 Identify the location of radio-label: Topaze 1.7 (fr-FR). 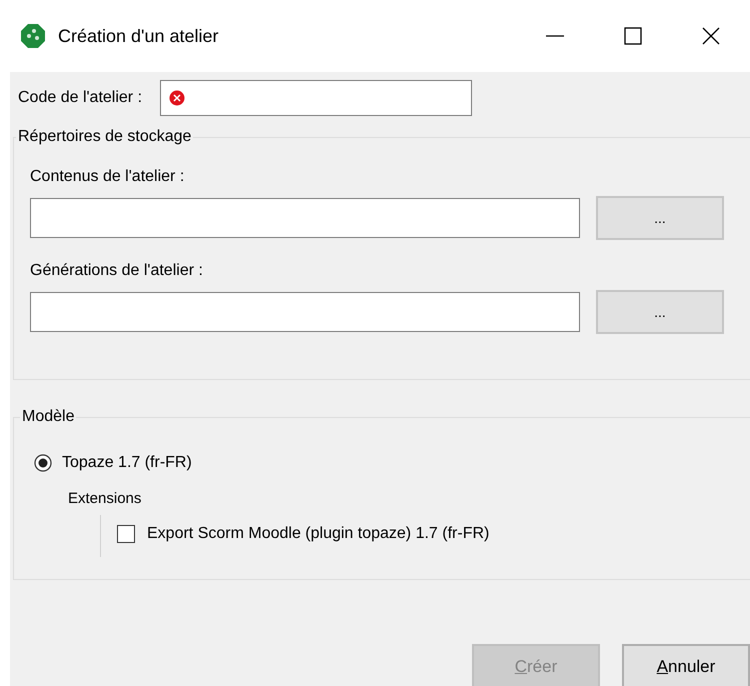
(127, 463).